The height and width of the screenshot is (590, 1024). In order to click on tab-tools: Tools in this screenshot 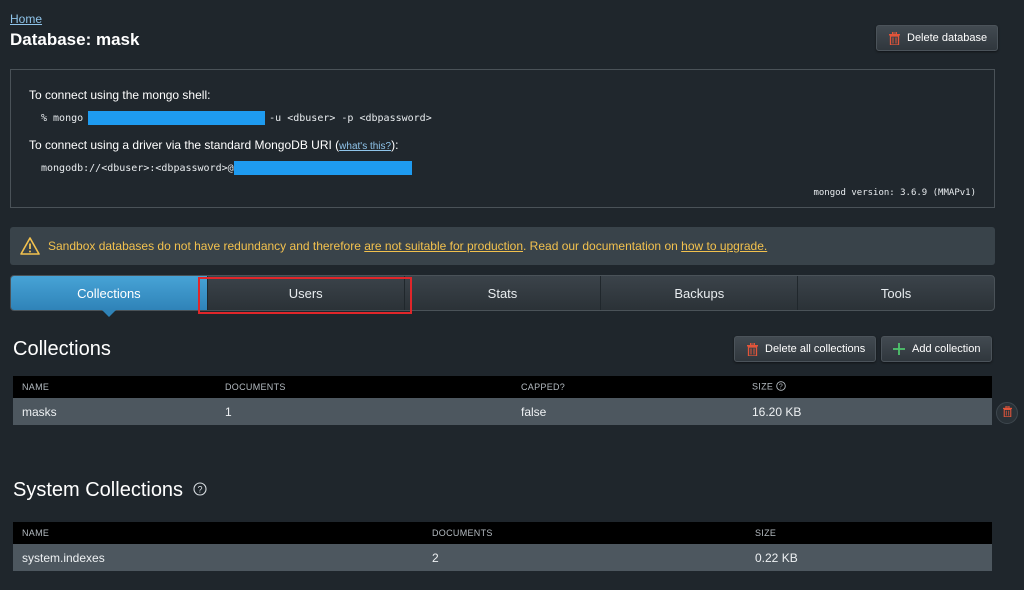, I will do `click(896, 293)`.